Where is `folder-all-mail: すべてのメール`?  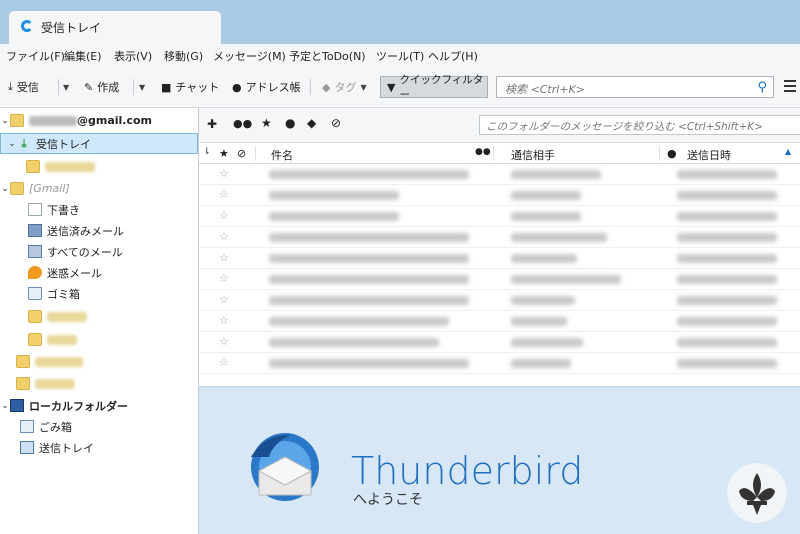 folder-all-mail: すべてのメール is located at coordinates (99, 251).